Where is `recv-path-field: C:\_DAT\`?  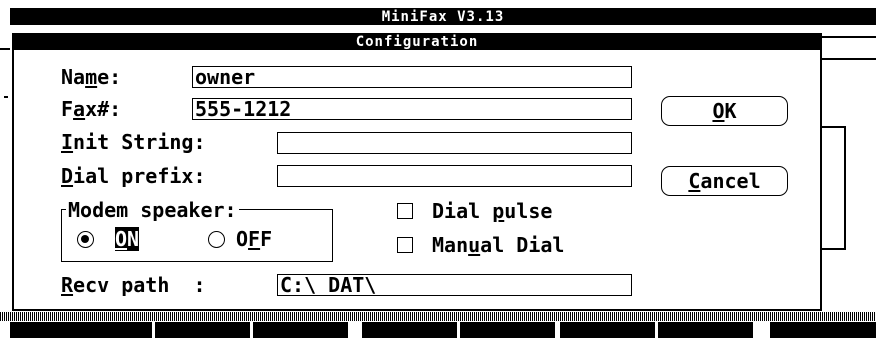
recv-path-field: C:\_DAT\ is located at coordinates (454, 285).